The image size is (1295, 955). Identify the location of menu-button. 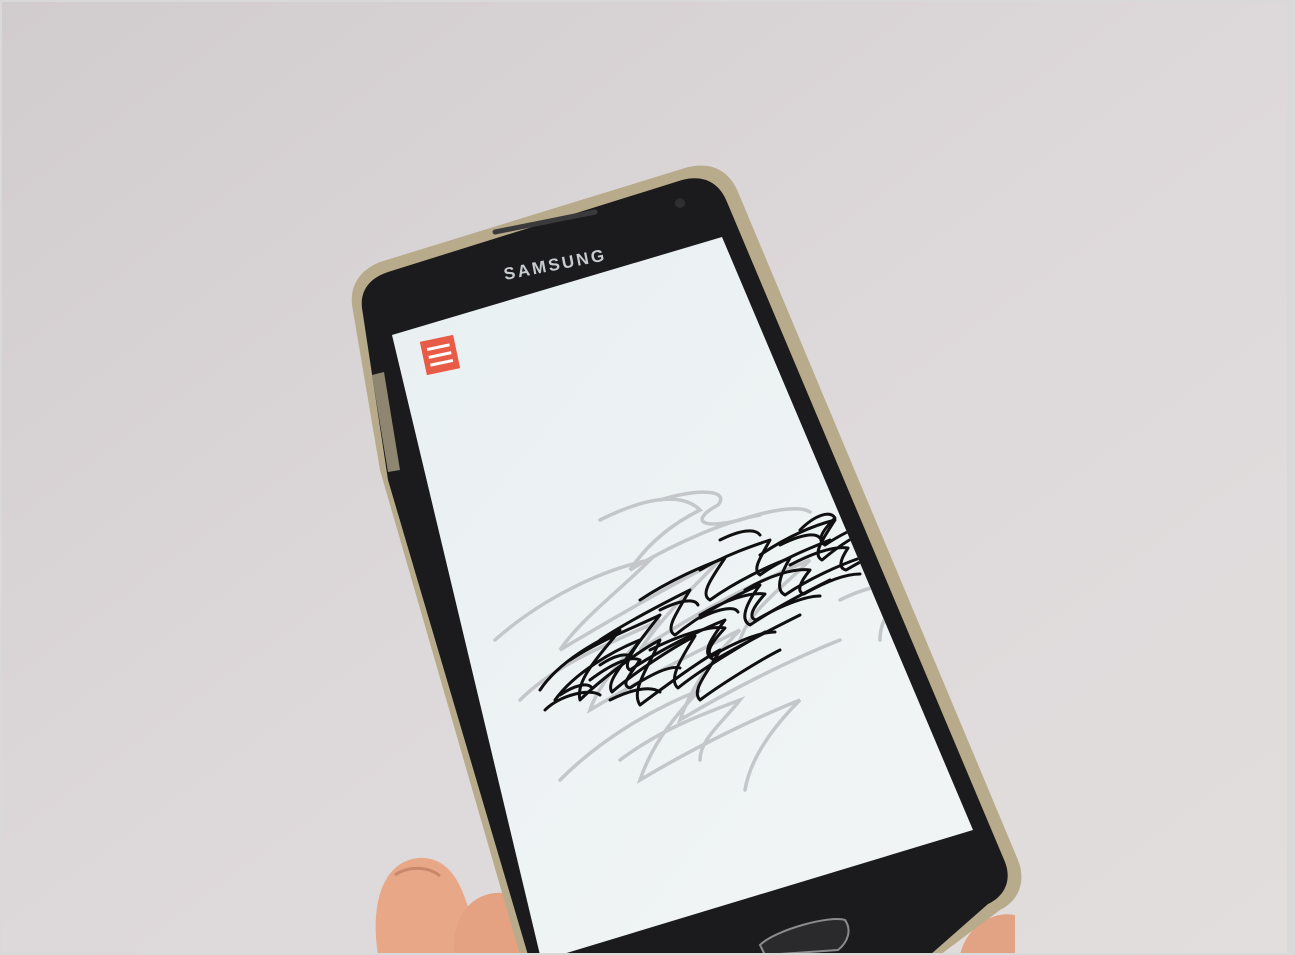
(440, 355).